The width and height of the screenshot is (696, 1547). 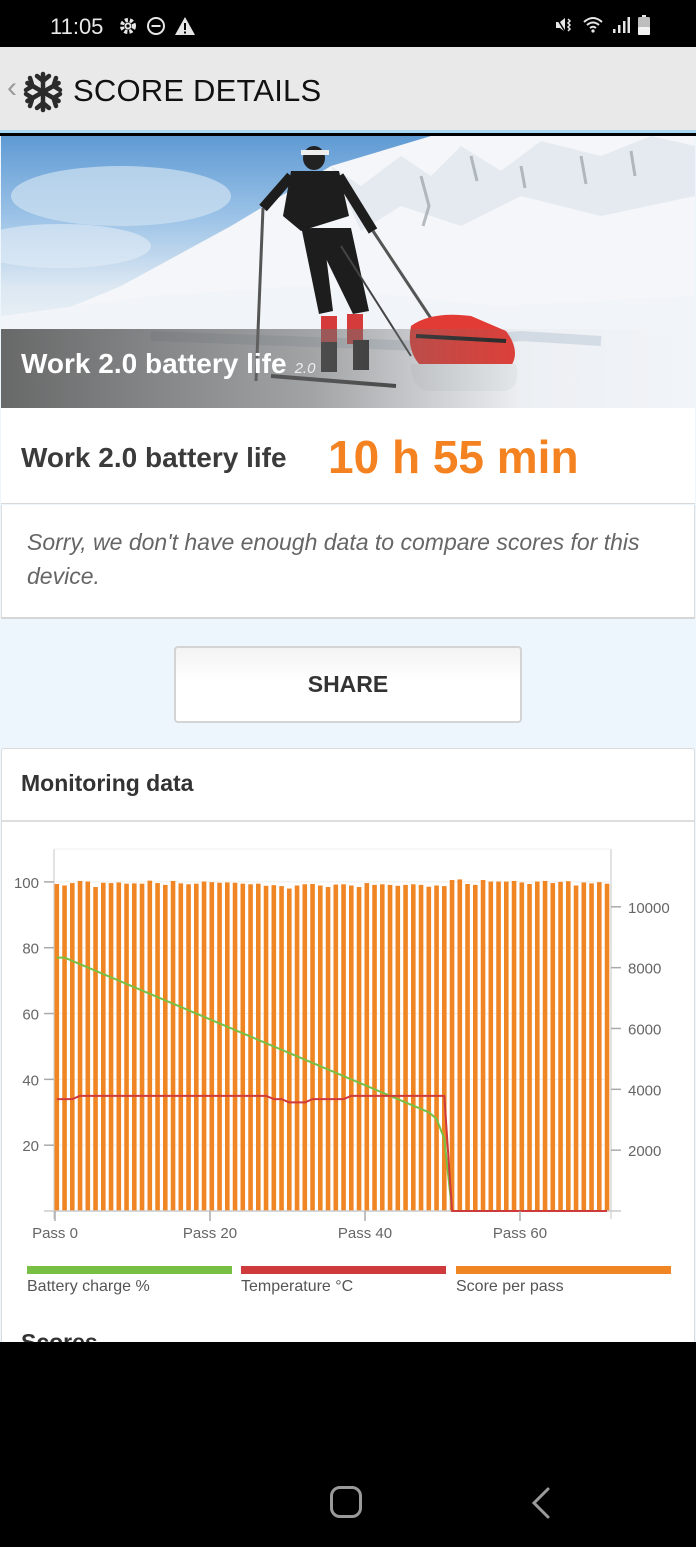 I want to click on snowflake-icon, so click(x=43, y=92).